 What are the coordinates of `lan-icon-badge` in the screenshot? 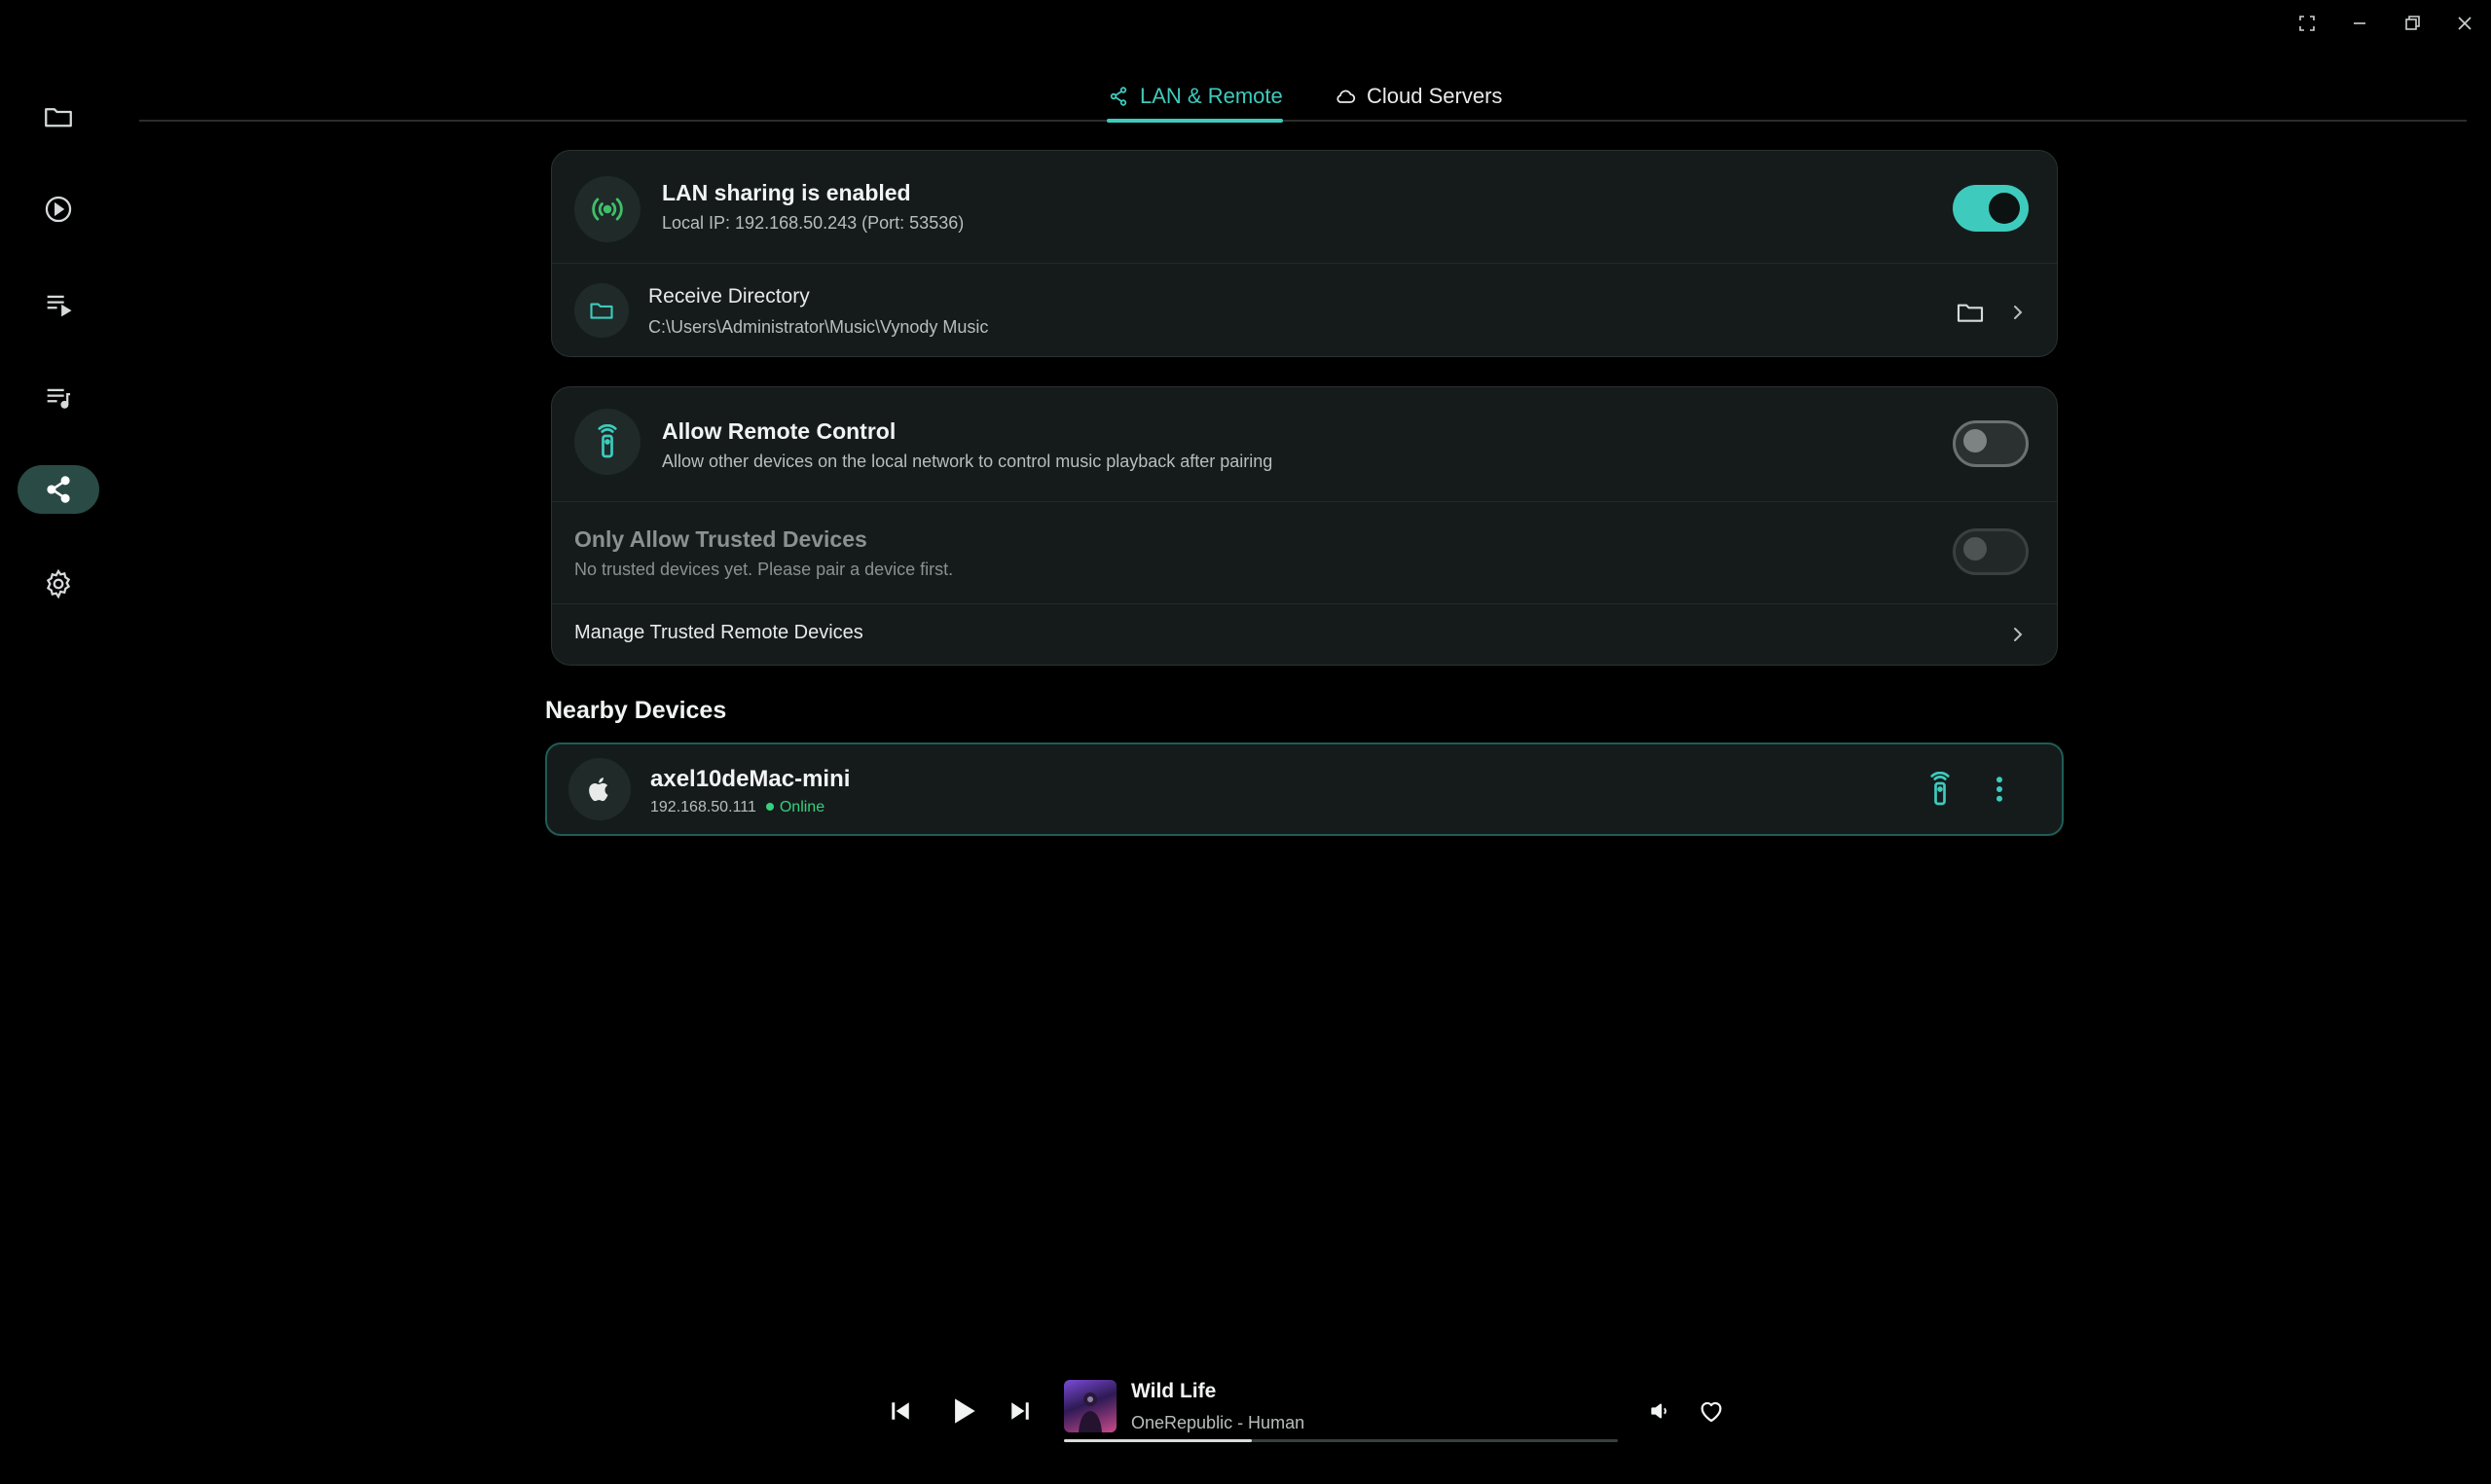 It's located at (607, 209).